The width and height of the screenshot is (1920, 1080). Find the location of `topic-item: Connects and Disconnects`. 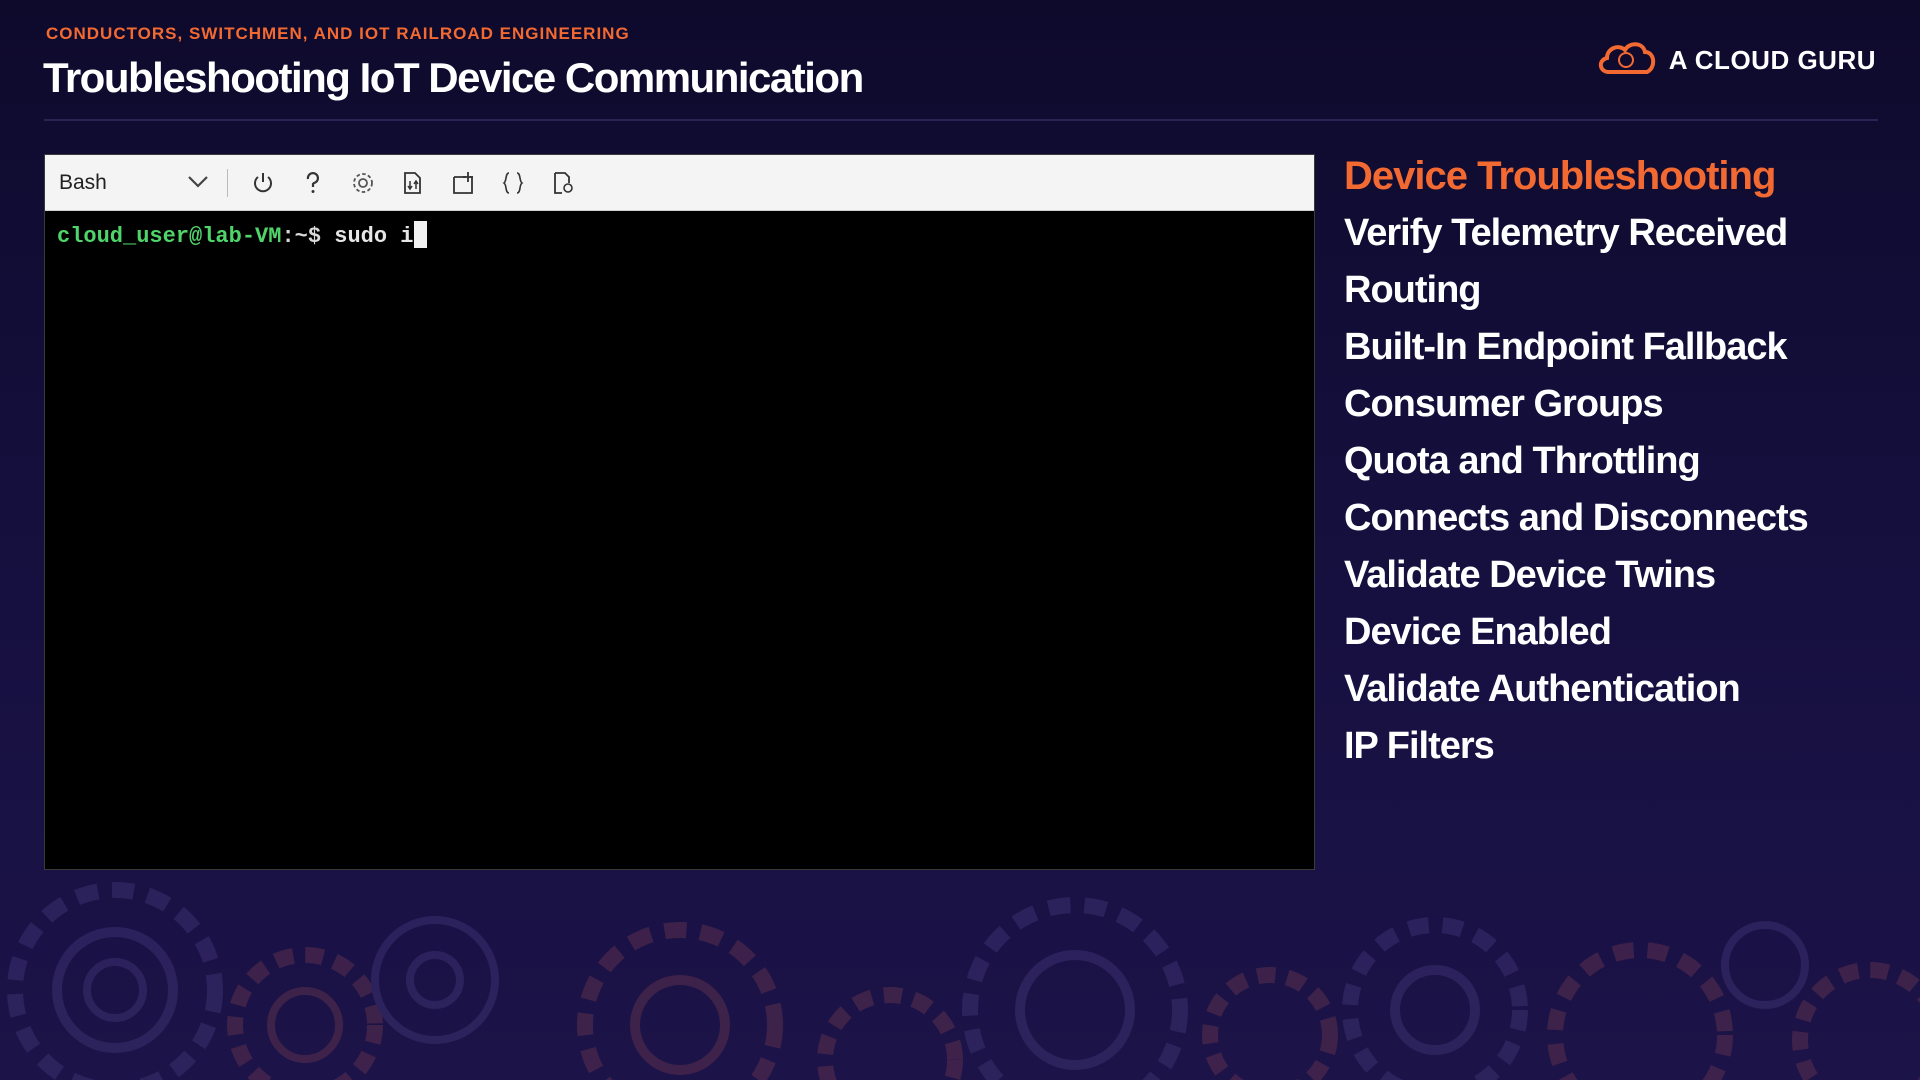

topic-item: Connects and Disconnects is located at coordinates (1576, 518).